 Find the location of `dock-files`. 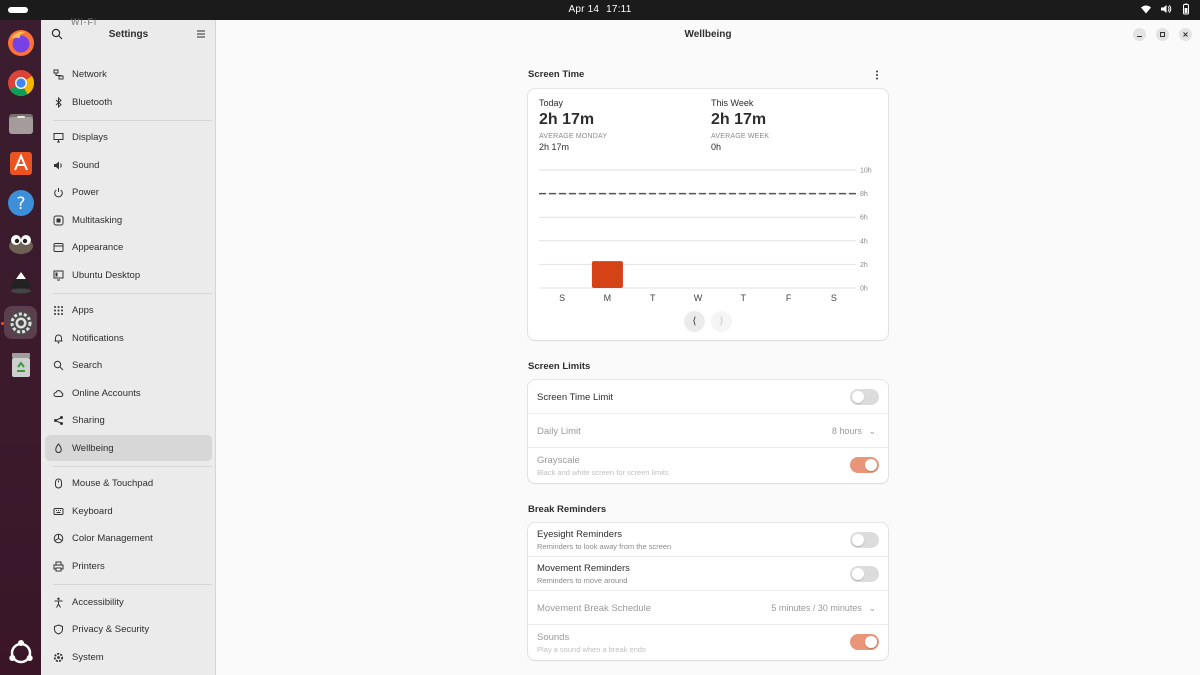

dock-files is located at coordinates (20, 122).